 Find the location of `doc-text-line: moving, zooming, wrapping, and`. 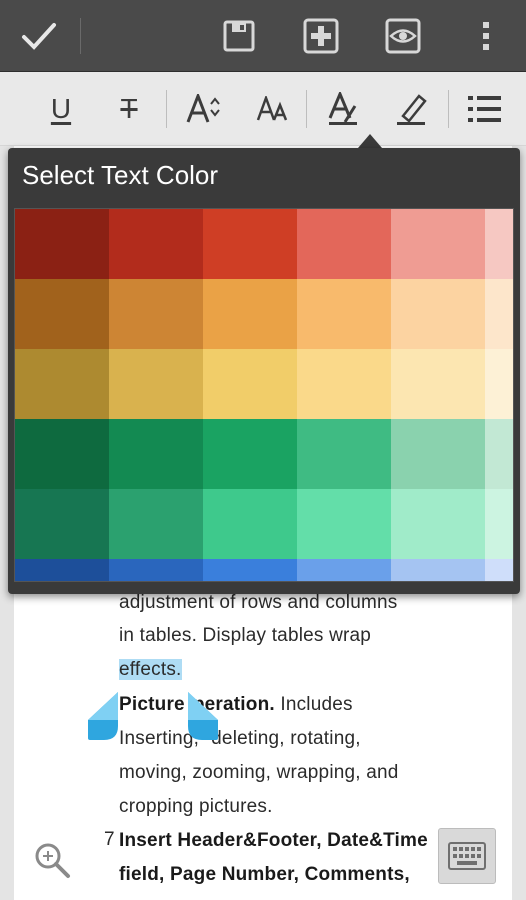

doc-text-line: moving, zooming, wrapping, and is located at coordinates (259, 772).